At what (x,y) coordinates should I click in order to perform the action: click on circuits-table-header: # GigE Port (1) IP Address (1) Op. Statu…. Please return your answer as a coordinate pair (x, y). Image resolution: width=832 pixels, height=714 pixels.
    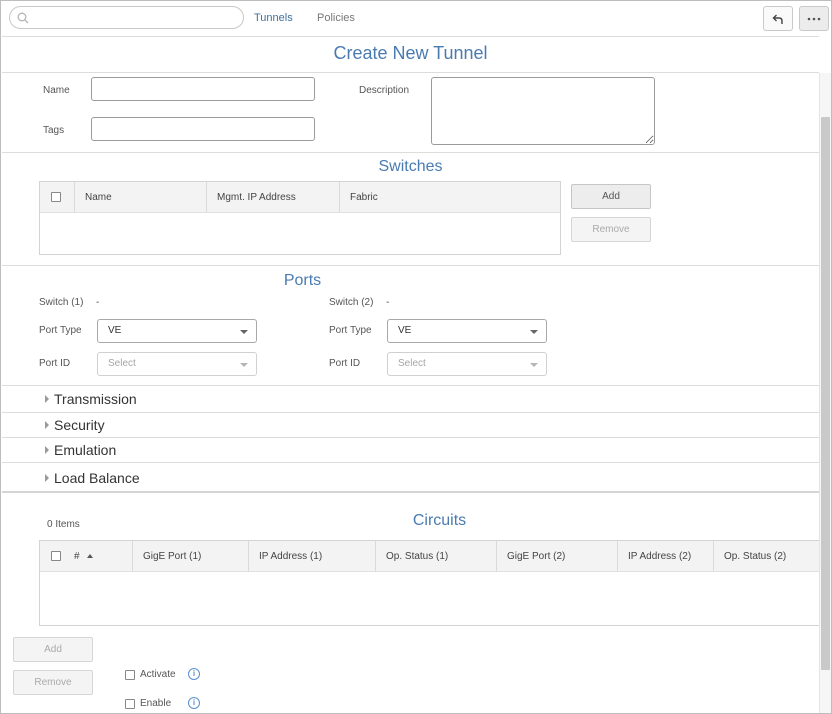
    Looking at the image, I should click on (429, 556).